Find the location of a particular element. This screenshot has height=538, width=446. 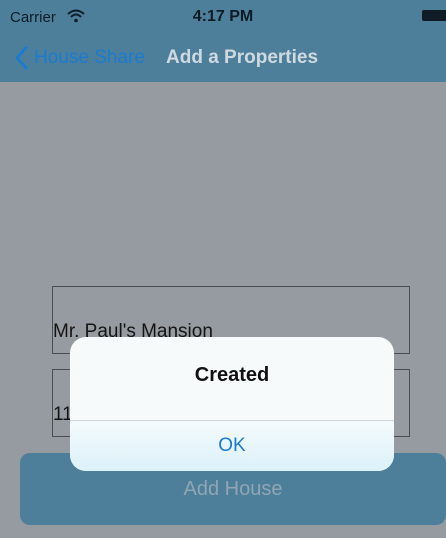

back-button: House Share is located at coordinates (79, 58).